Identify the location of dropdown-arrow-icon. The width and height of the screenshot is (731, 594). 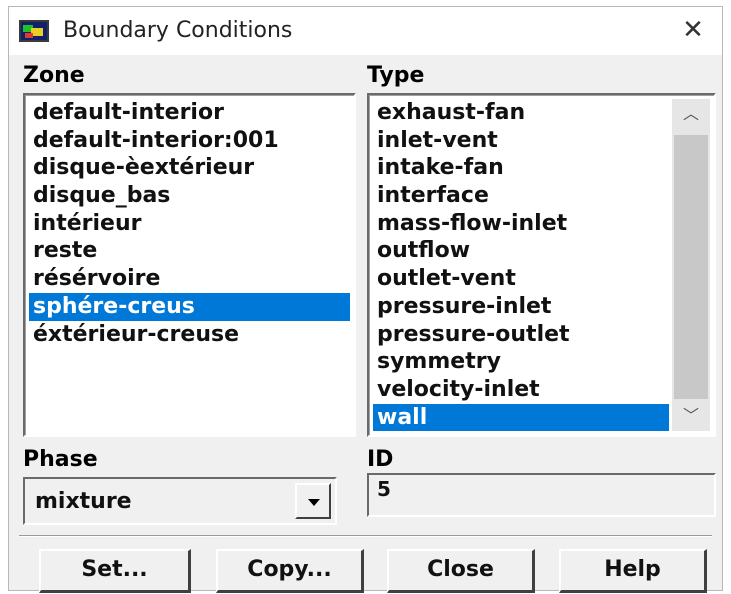
(314, 502).